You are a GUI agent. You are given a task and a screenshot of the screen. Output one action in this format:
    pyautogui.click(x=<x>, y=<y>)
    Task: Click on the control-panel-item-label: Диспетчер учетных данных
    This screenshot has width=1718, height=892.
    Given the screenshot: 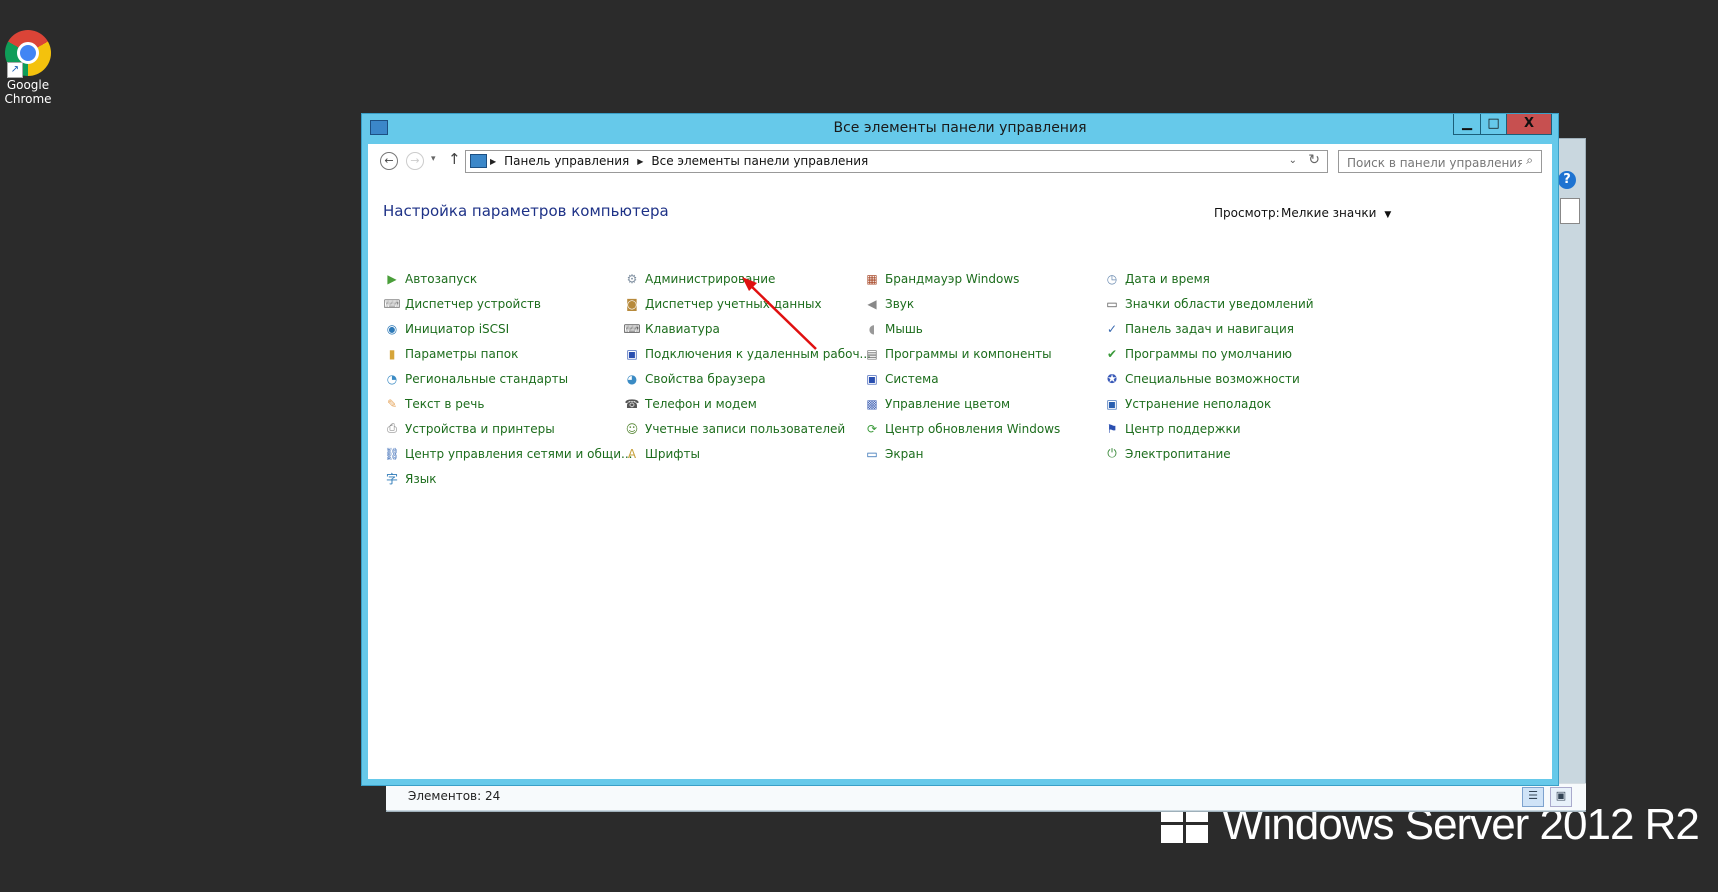 What is the action you would take?
    pyautogui.click(x=733, y=303)
    